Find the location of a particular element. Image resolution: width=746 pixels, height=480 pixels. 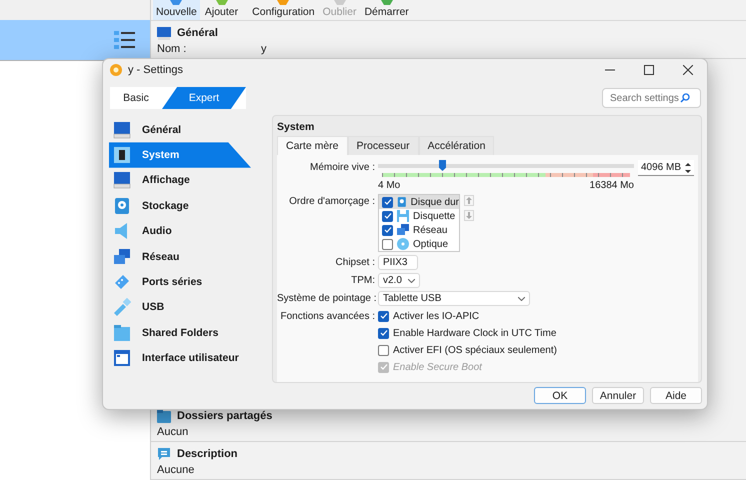

detail-value: y is located at coordinates (263, 48).